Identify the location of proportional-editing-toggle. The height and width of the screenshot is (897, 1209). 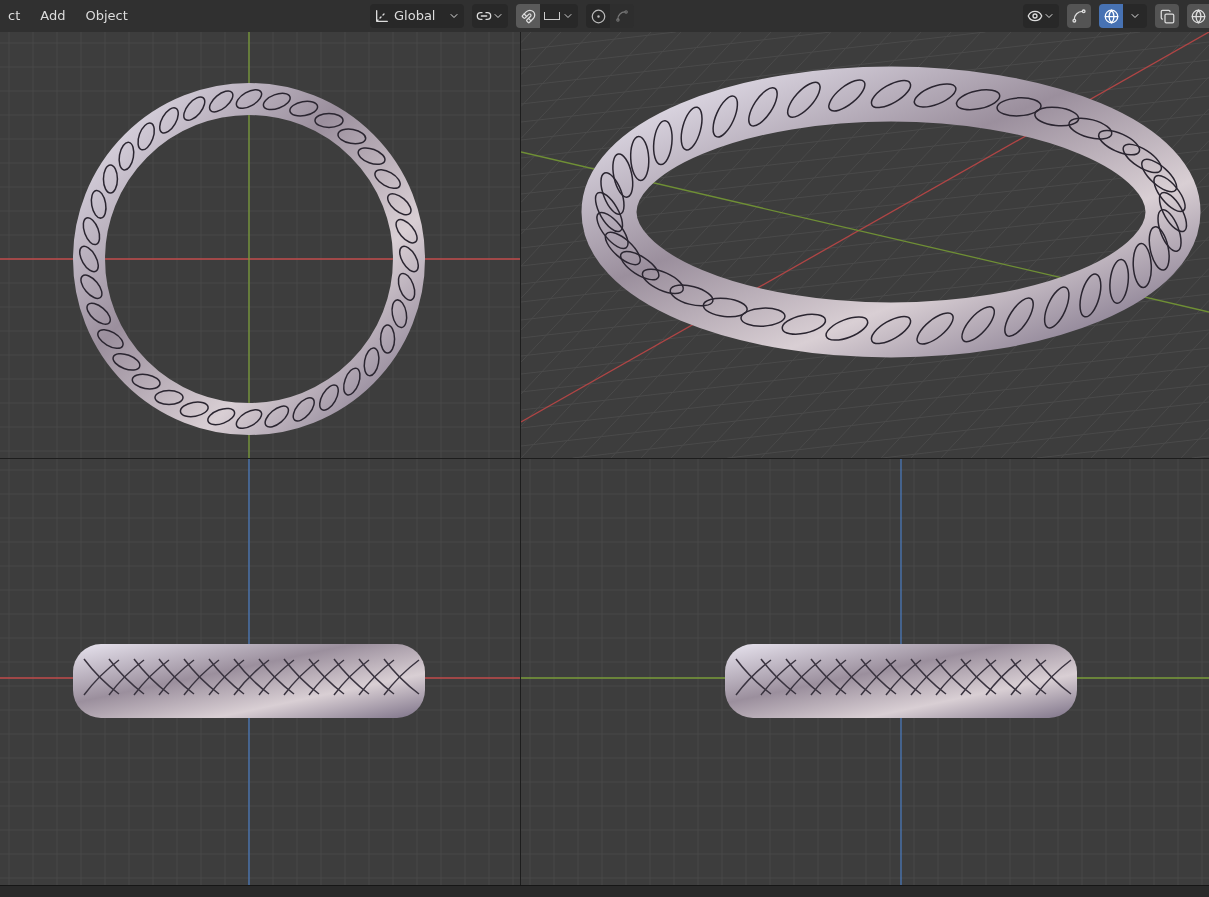
(598, 16).